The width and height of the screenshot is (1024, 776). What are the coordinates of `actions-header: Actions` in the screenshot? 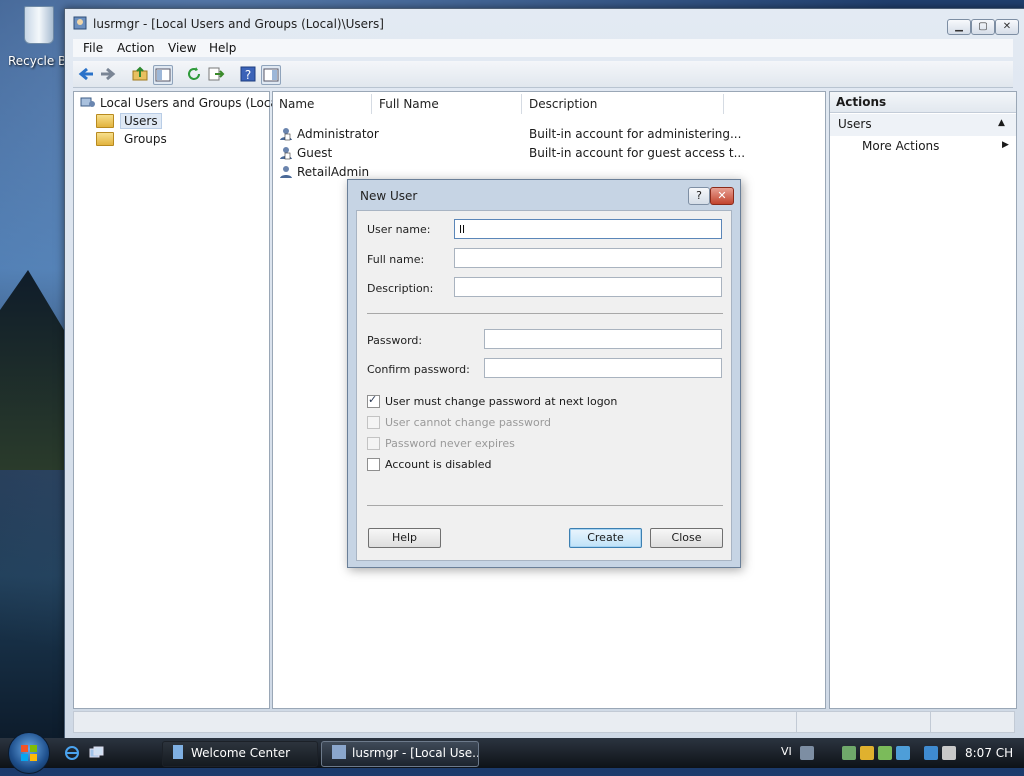 It's located at (923, 102).